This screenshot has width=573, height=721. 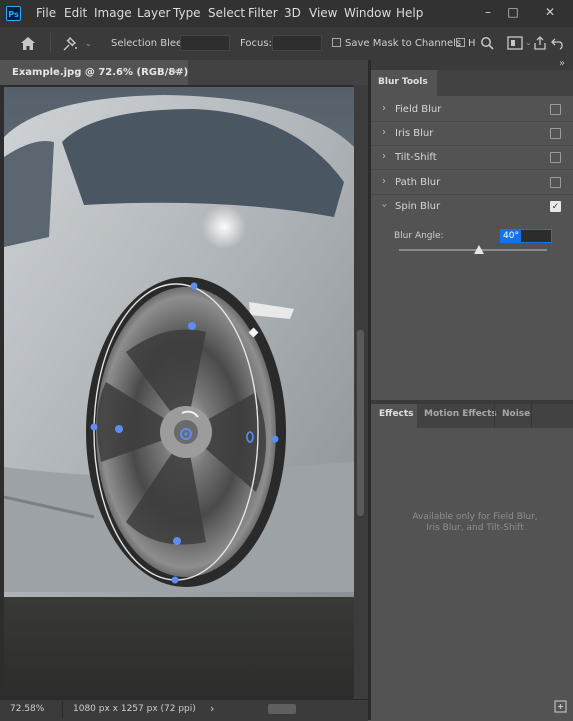 What do you see at coordinates (113, 13) in the screenshot?
I see `menu-image: Image` at bounding box center [113, 13].